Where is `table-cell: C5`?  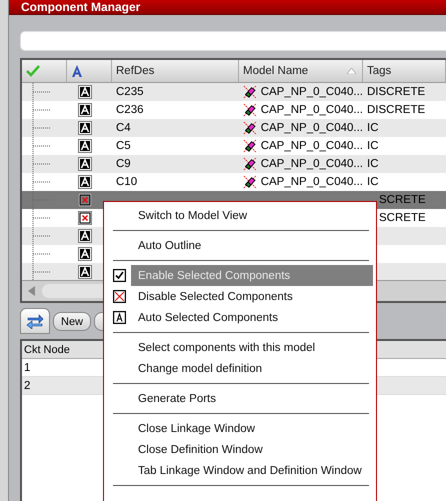
table-cell: C5 is located at coordinates (123, 146).